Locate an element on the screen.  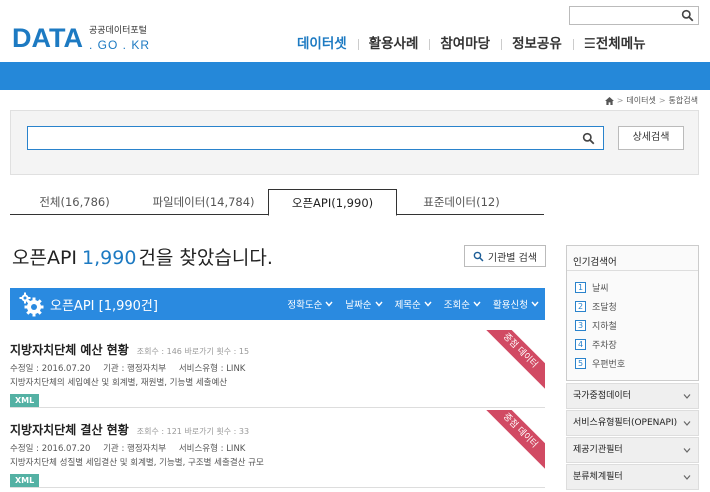
tab-all: 전체(16,786) is located at coordinates (74, 201).